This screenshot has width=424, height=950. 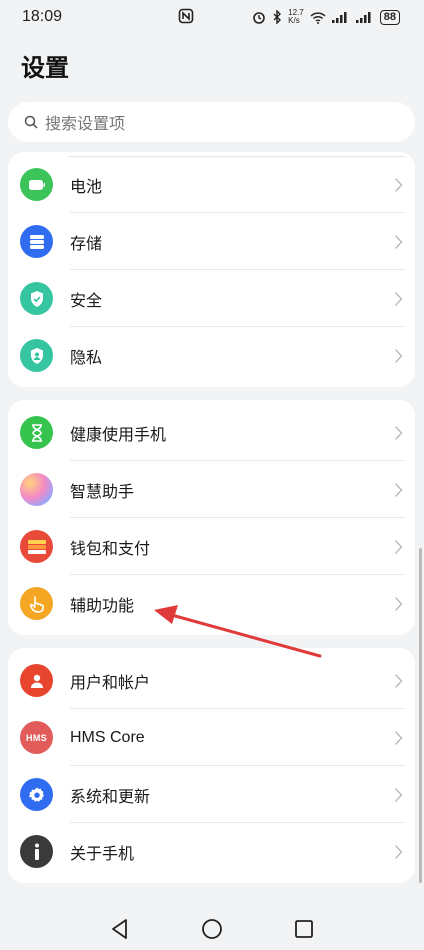 What do you see at coordinates (211, 355) in the screenshot?
I see `settings-item-privacy: 隐私` at bounding box center [211, 355].